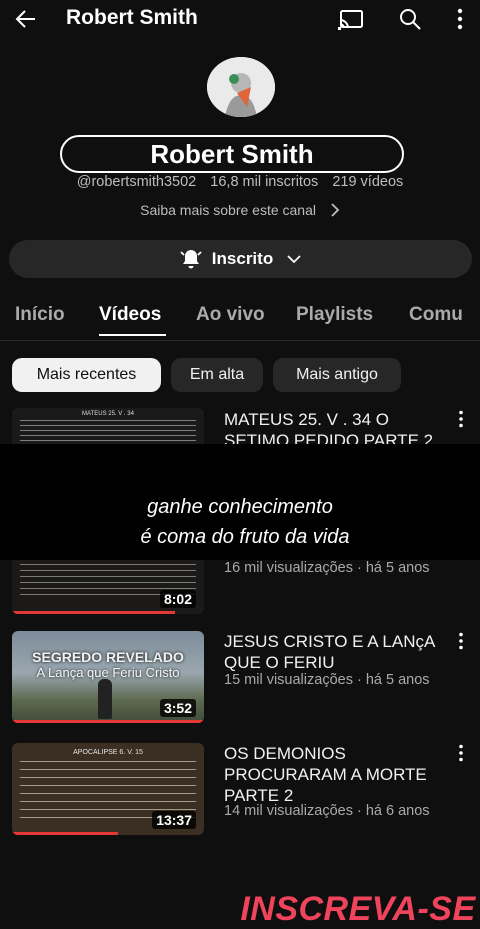 The width and height of the screenshot is (480, 929). Describe the element at coordinates (334, 315) in the screenshot. I see `tab-playlists: Playlists` at that location.